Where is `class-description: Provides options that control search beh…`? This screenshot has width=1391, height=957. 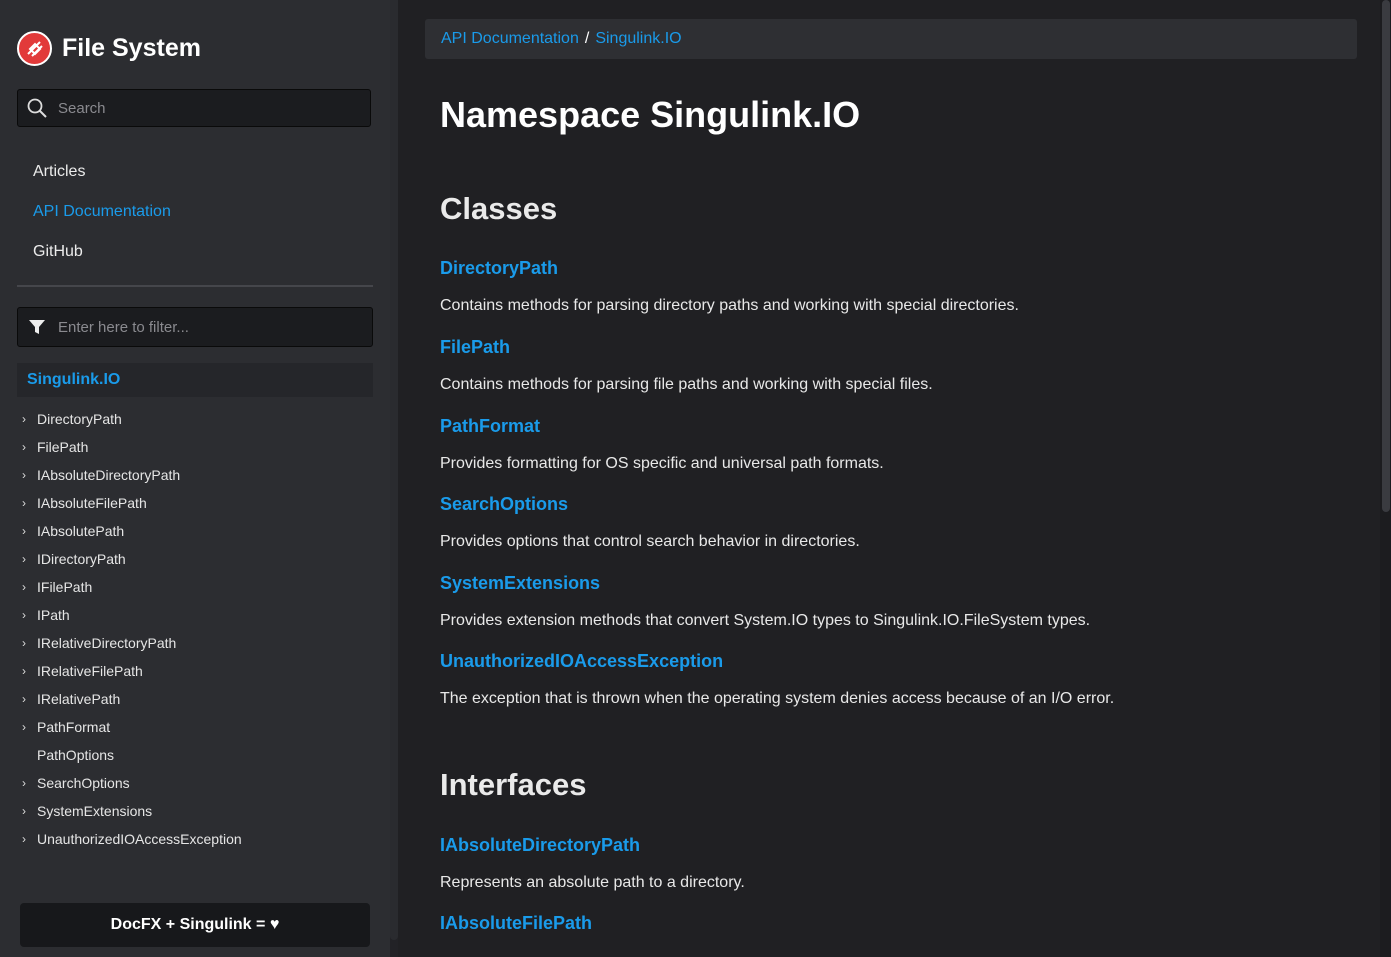
class-description: Provides options that control search beh… is located at coordinates (650, 541).